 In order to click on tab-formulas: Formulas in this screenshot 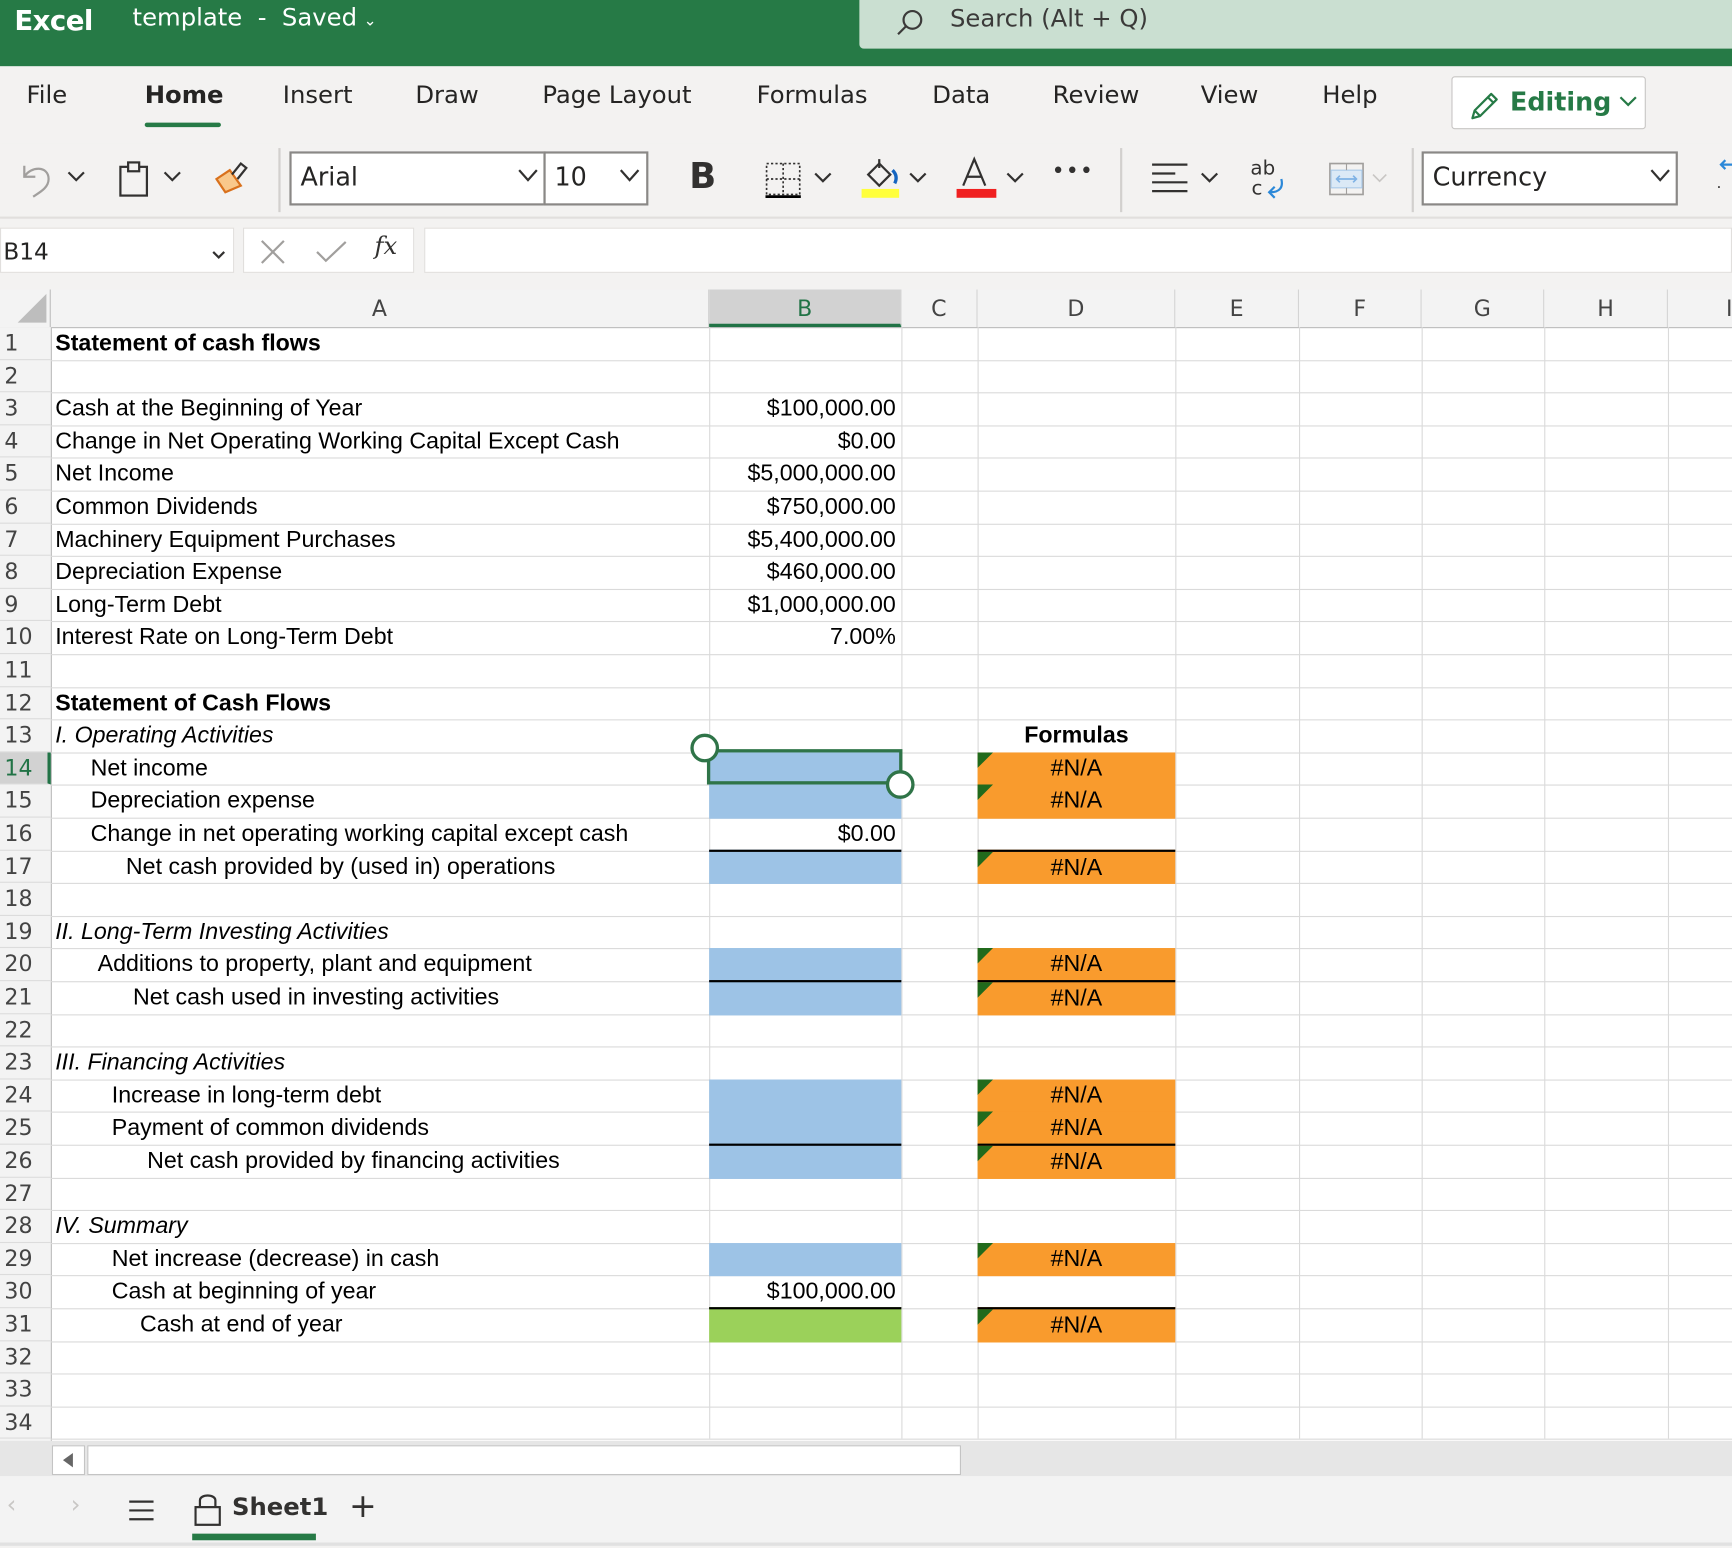, I will do `click(812, 96)`.